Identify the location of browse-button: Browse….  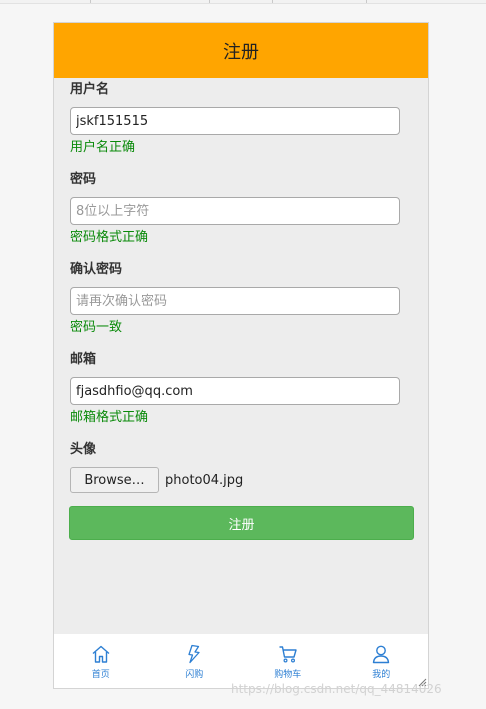
(114, 480).